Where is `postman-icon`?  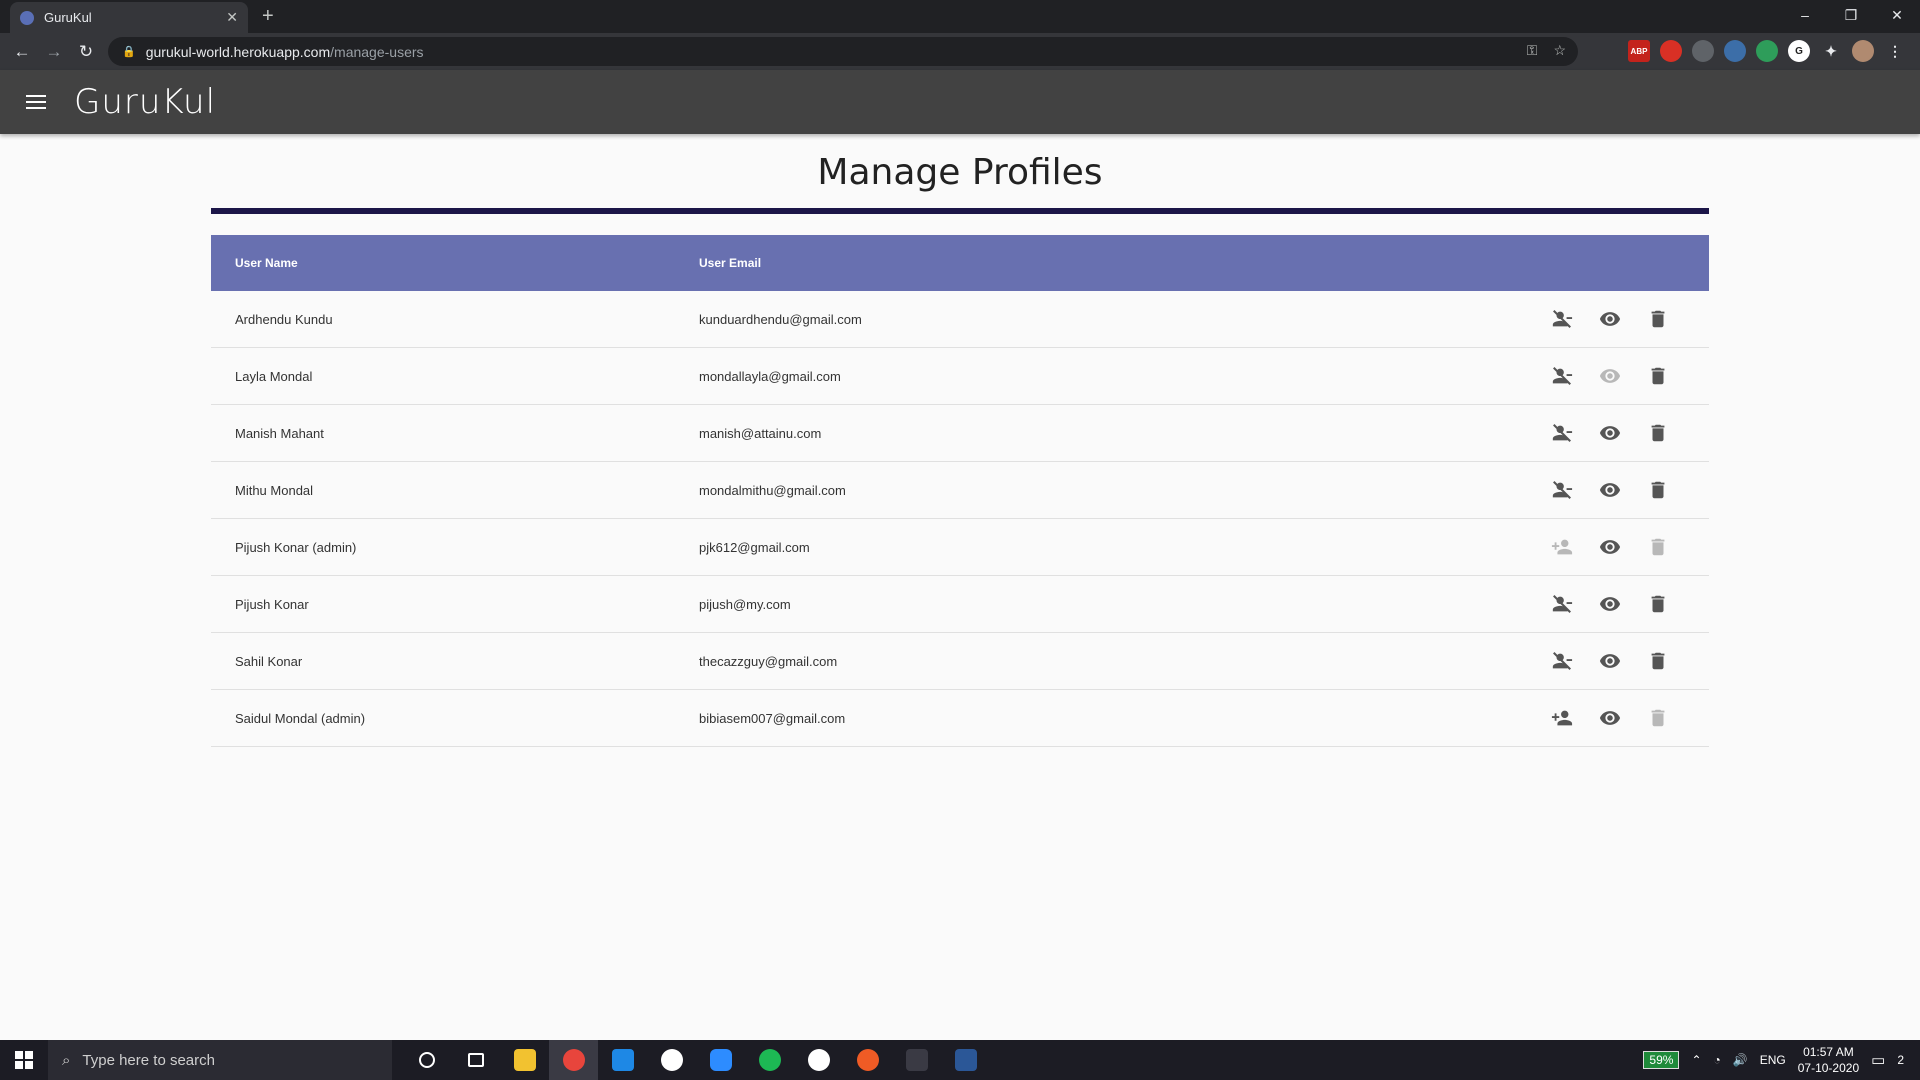 postman-icon is located at coordinates (867, 1060).